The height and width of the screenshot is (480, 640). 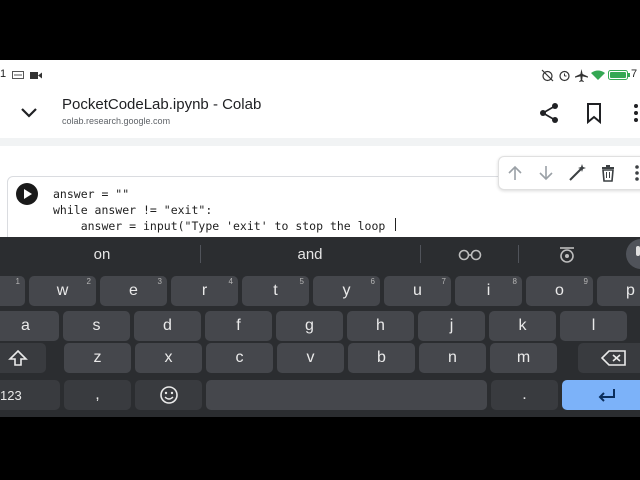 I want to click on key-w: w2, so click(x=62, y=291).